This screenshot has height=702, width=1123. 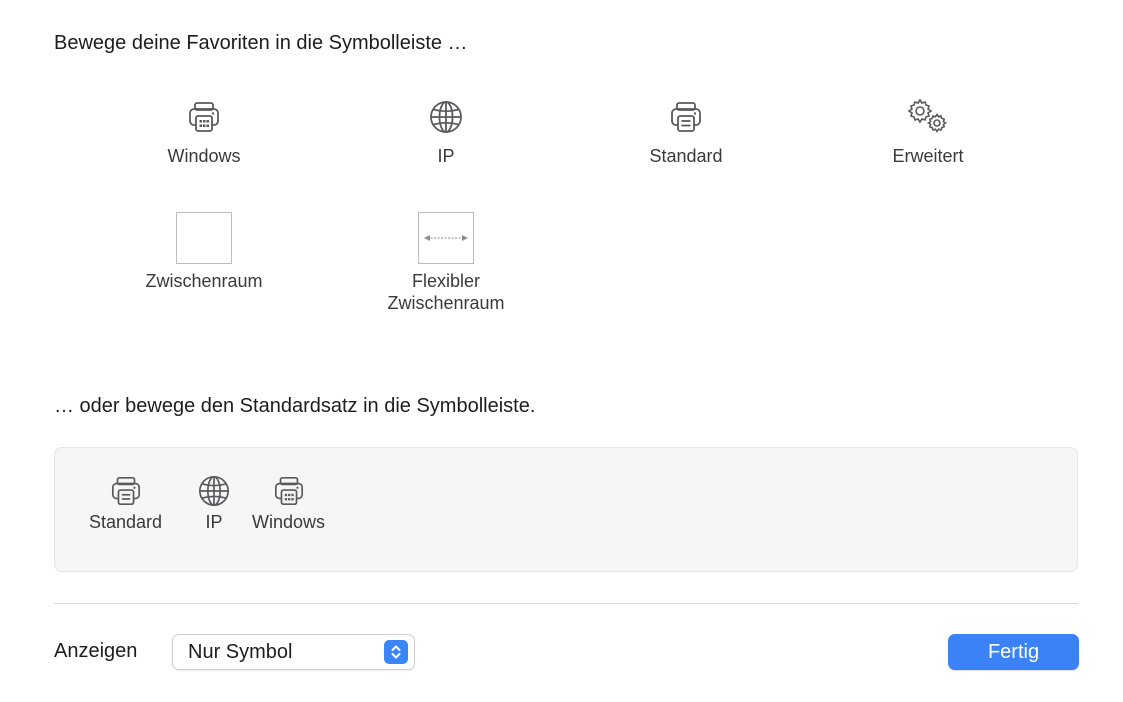 I want to click on palette-item-label: Standard, so click(x=686, y=156).